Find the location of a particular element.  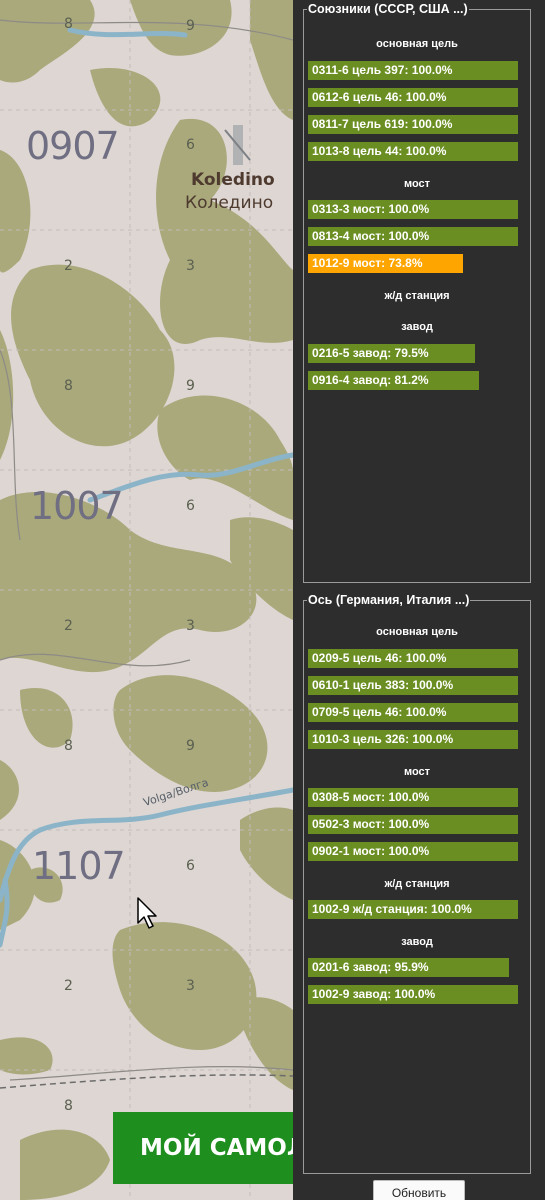

target-progress-bar: 0916-4 завод: 81.2% is located at coordinates (393, 380).